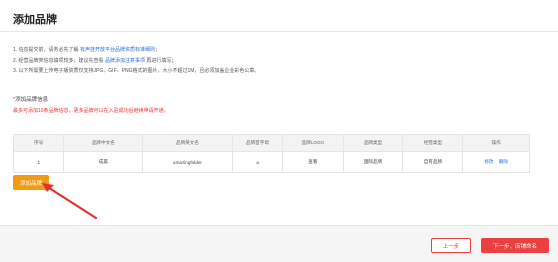 Image resolution: width=558 pixels, height=262 pixels. Describe the element at coordinates (187, 162) in the screenshot. I see `cell-en-name: amazingfolder` at that location.